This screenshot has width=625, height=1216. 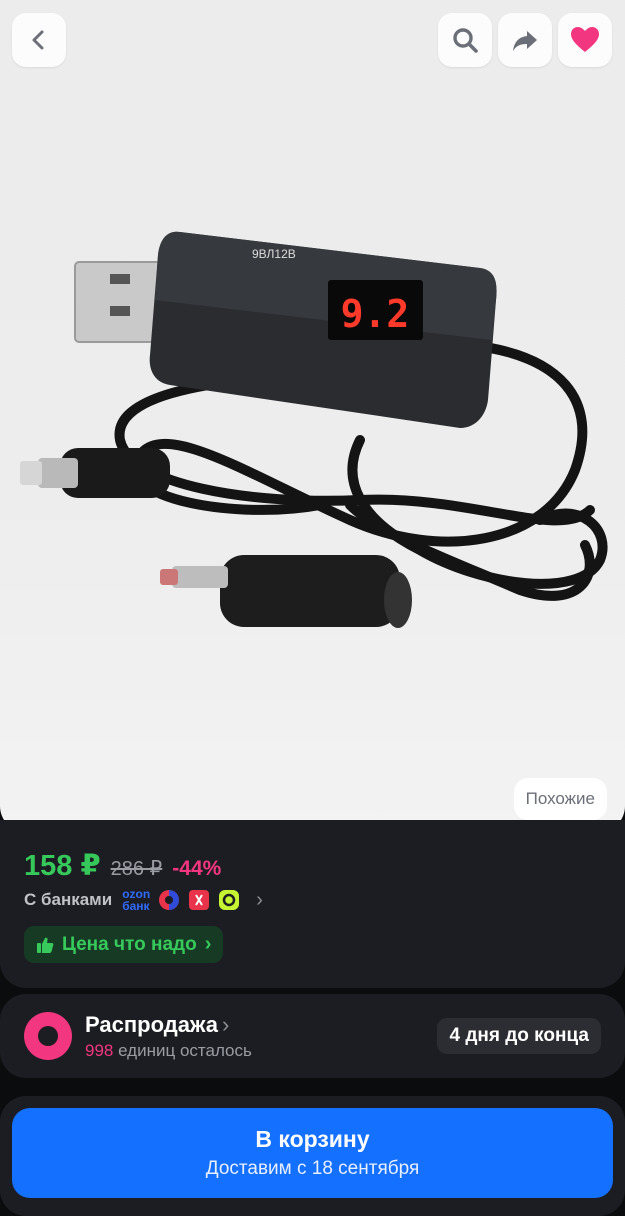 I want to click on chevron-left-icon, so click(x=38, y=40).